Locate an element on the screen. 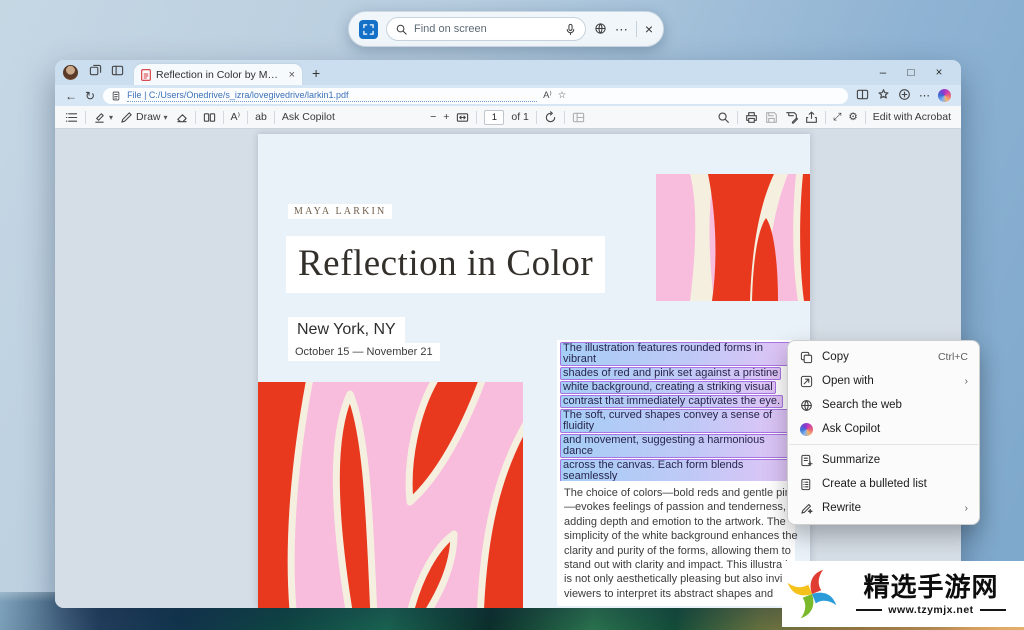  page-count-label: of 1 is located at coordinates (520, 117).